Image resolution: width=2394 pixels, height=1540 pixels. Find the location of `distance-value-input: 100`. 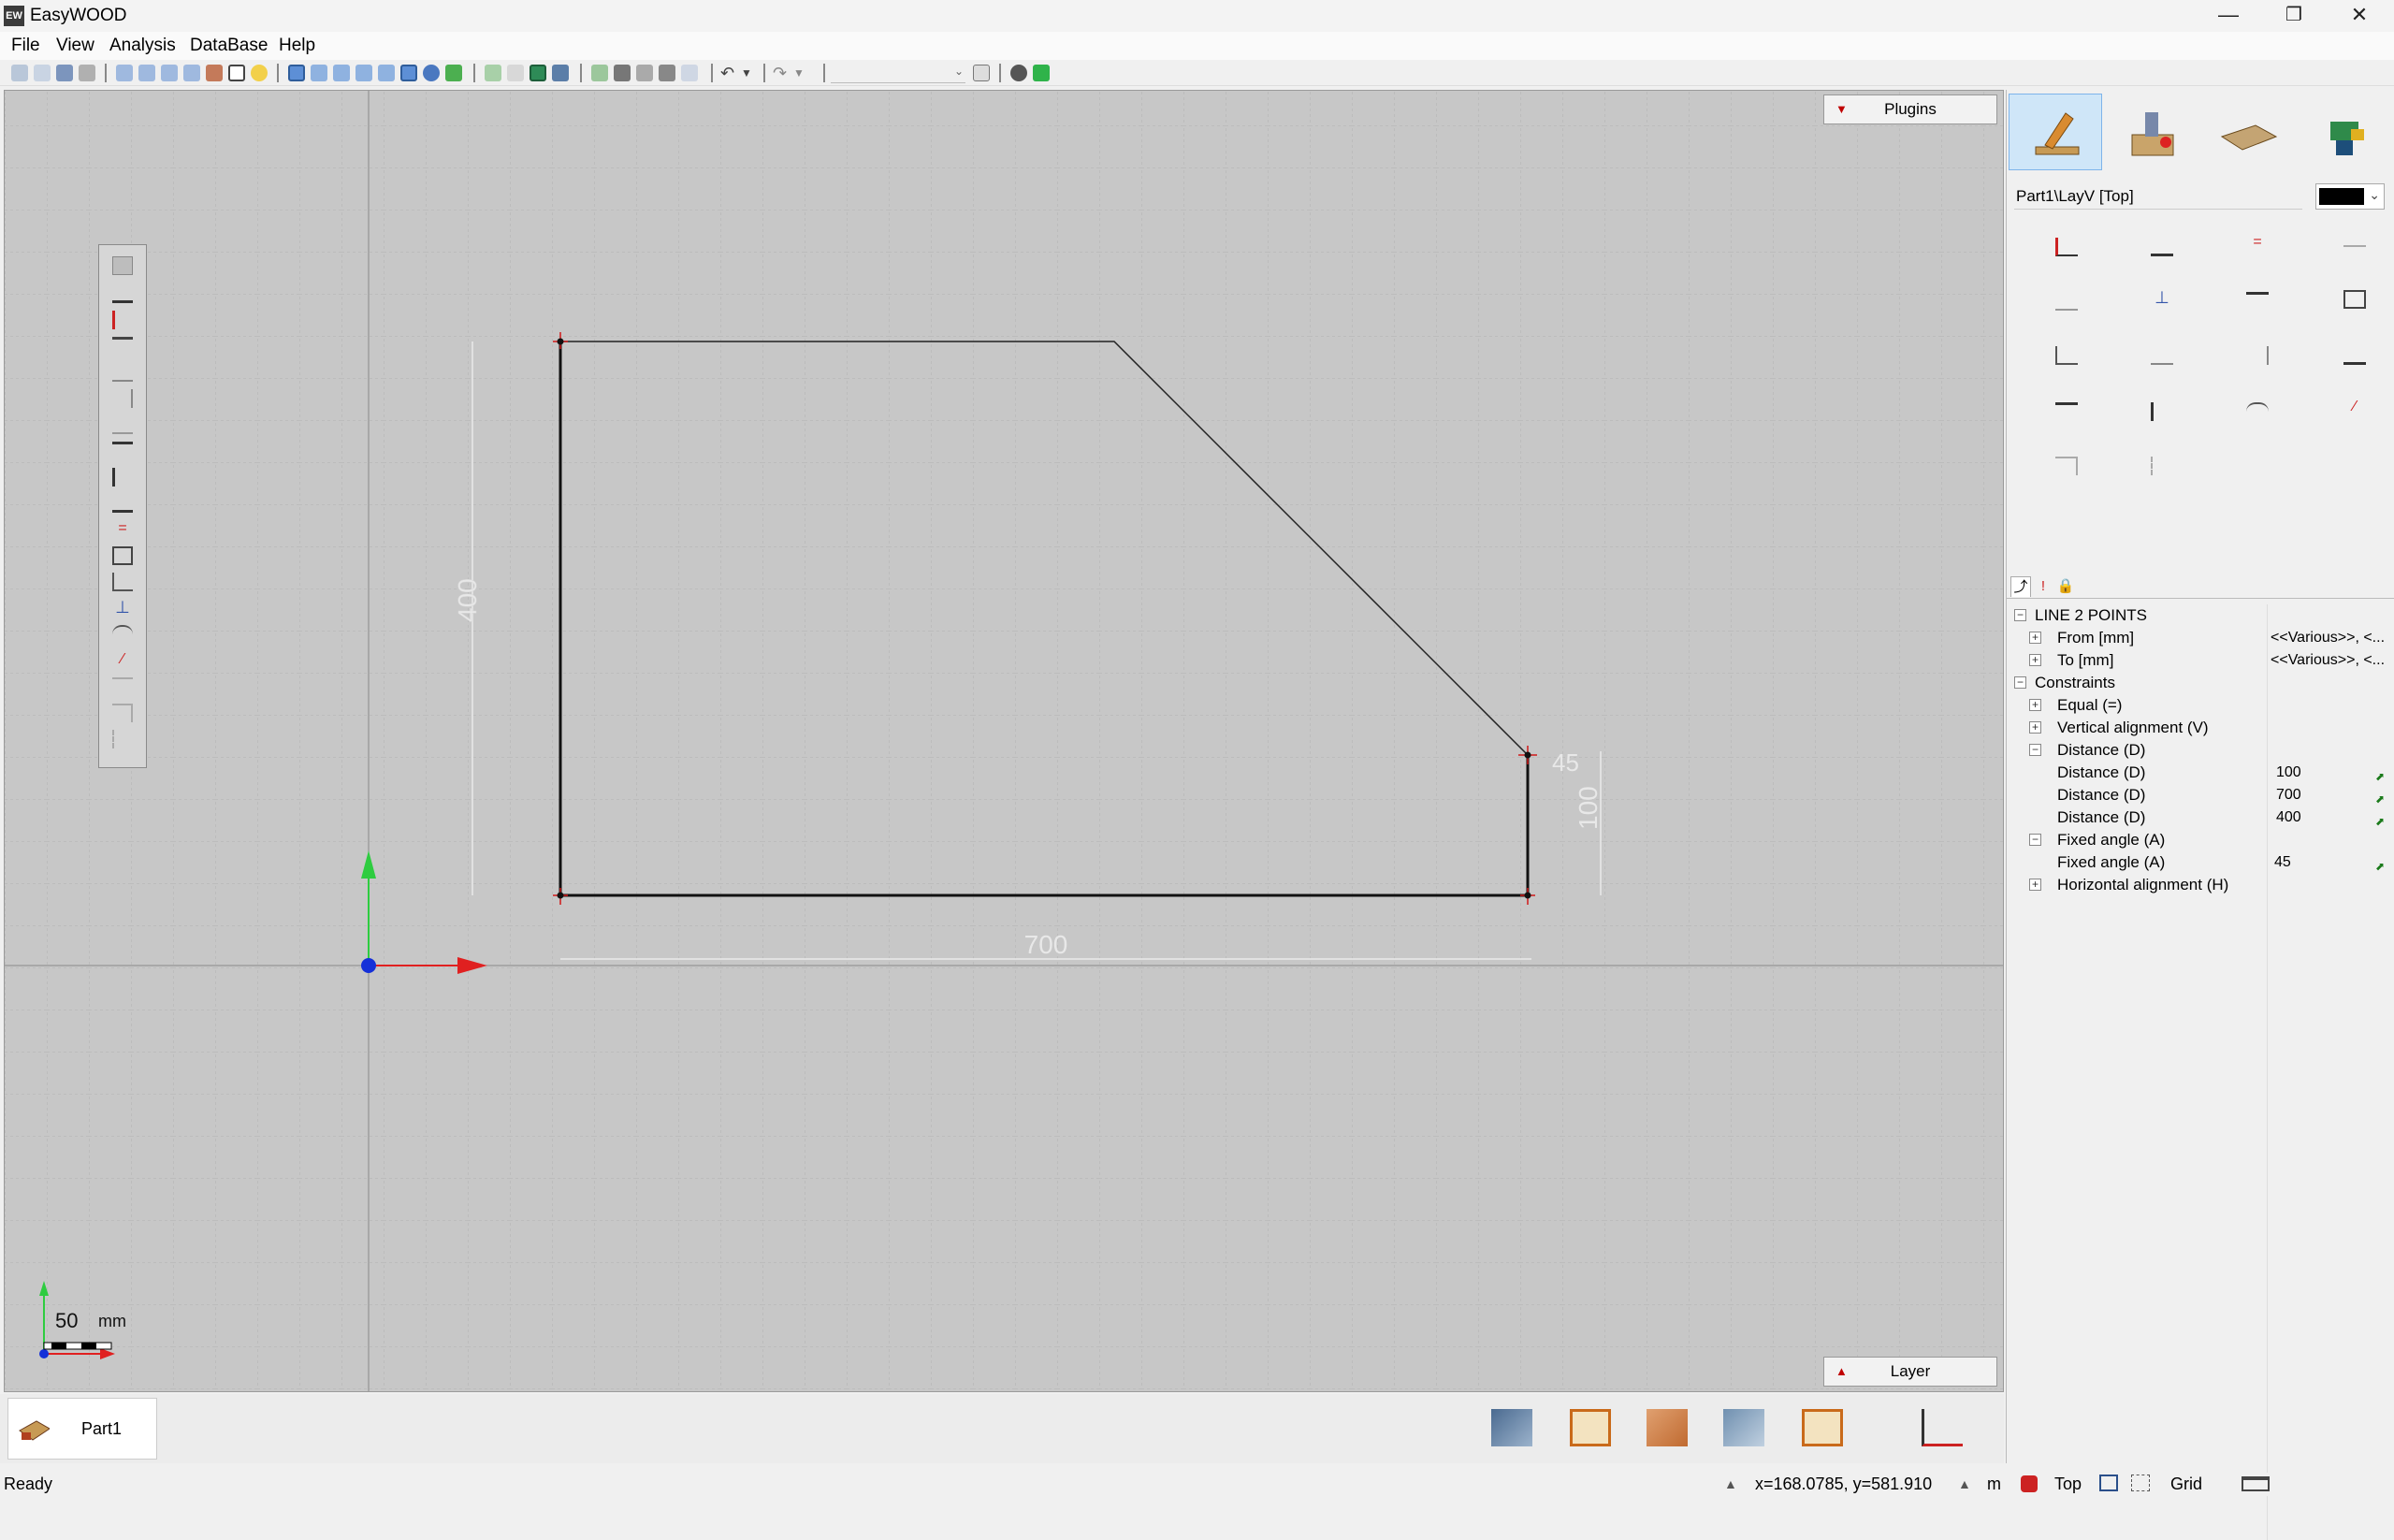

distance-value-input: 100 is located at coordinates (2288, 773).